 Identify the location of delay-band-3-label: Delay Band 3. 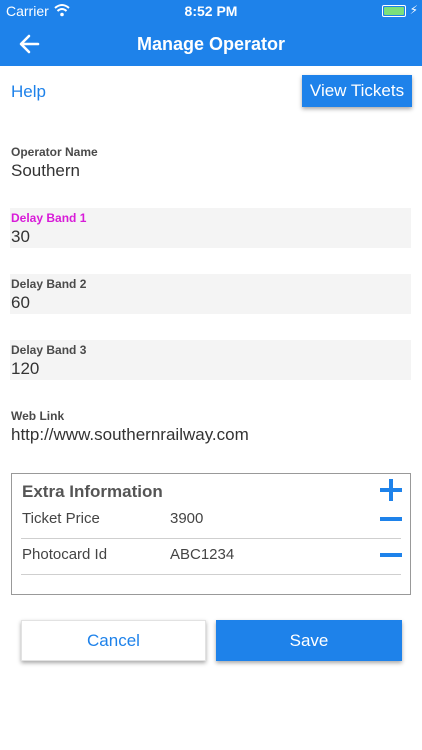
(49, 350).